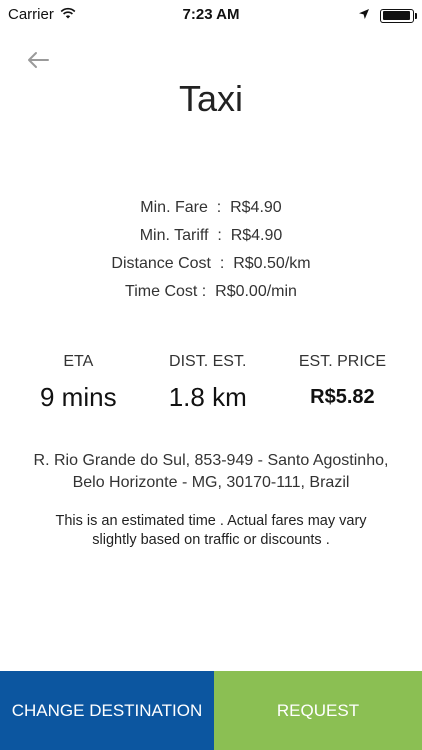 This screenshot has width=422, height=750. I want to click on distance-value: 1.8 km, so click(207, 397).